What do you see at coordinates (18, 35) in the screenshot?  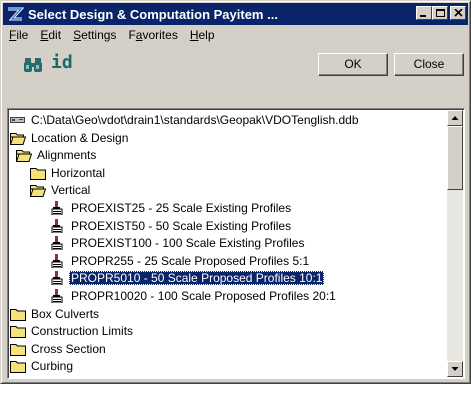 I see `menu-file: File` at bounding box center [18, 35].